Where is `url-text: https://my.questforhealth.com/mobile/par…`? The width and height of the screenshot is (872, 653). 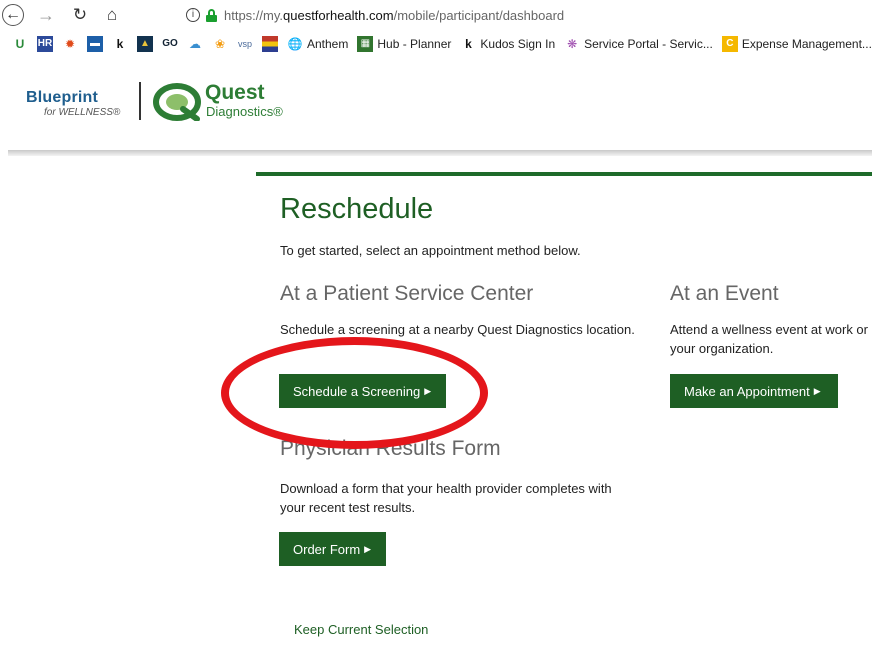 url-text: https://my.questforhealth.com/mobile/par… is located at coordinates (394, 15).